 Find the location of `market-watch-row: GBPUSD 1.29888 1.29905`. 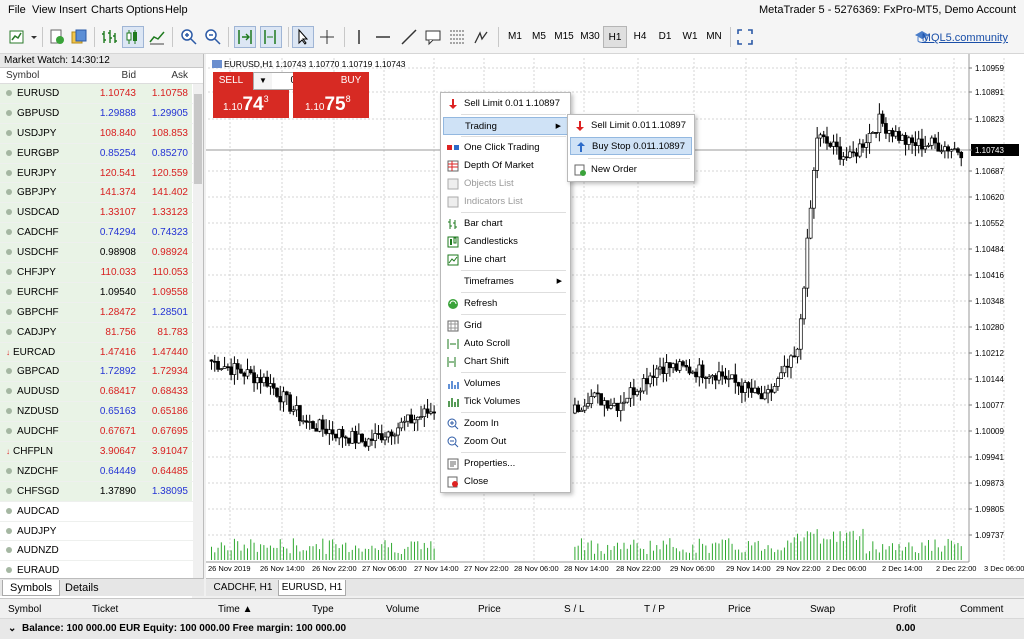

market-watch-row: GBPUSD 1.29888 1.29905 is located at coordinates (101, 113).